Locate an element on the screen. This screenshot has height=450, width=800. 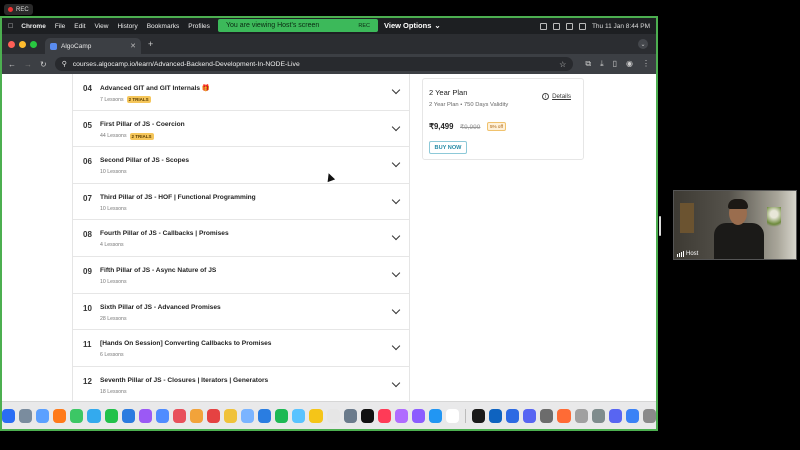
forward-icon: → is located at coordinates (28, 64).